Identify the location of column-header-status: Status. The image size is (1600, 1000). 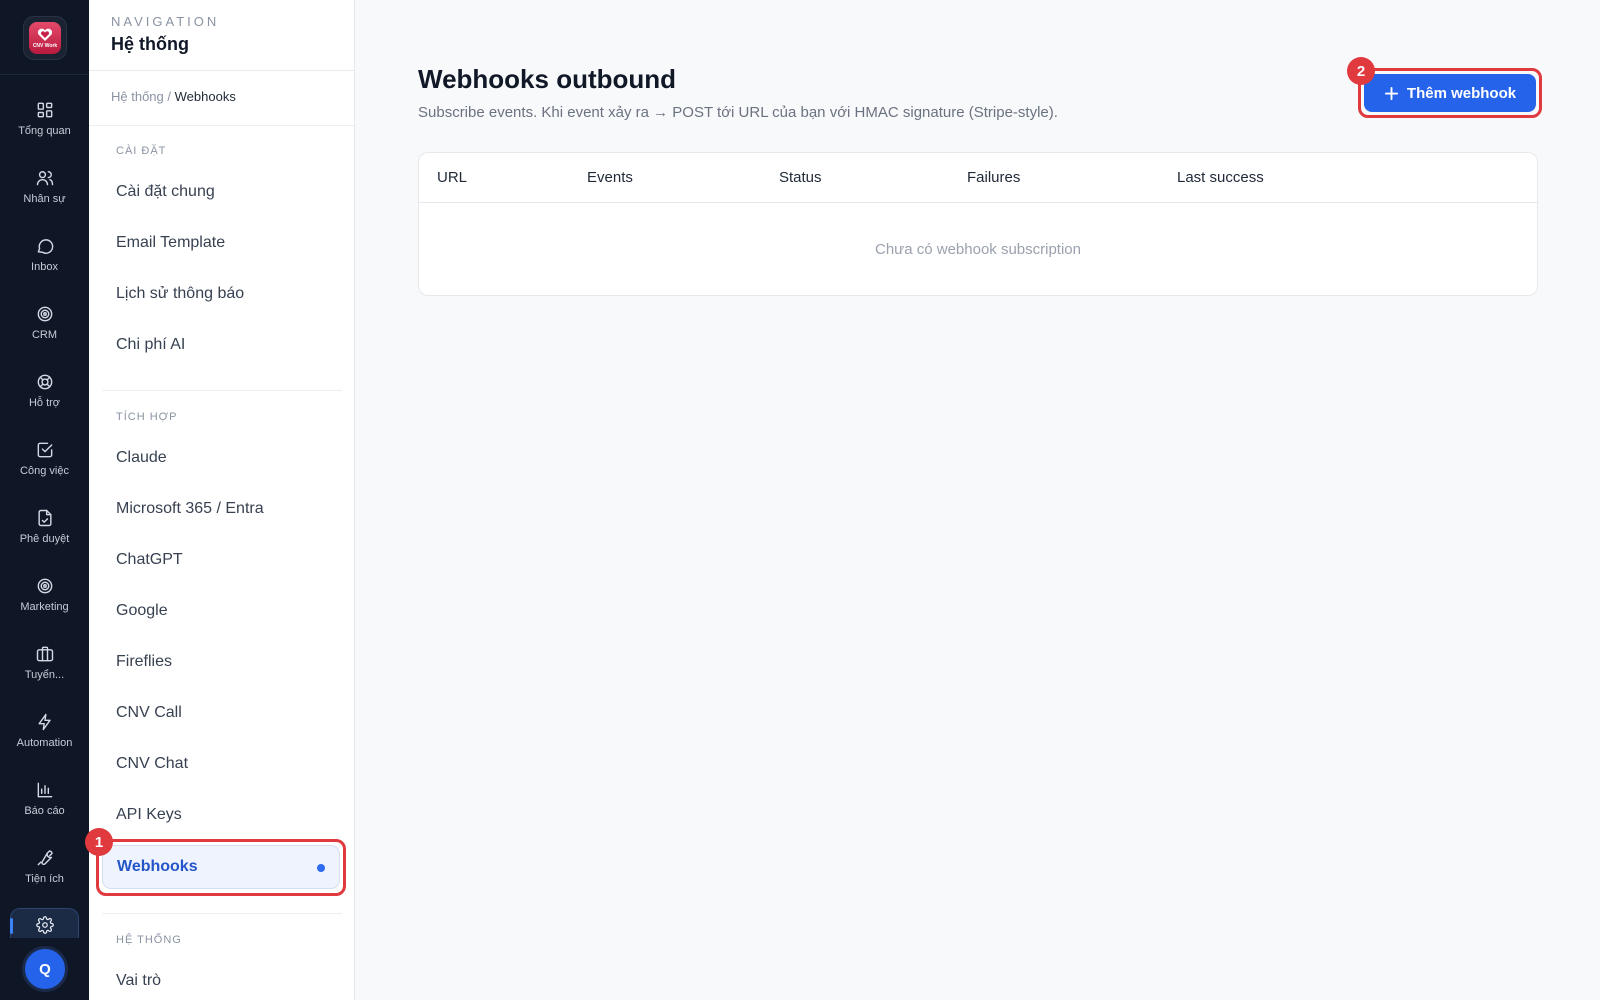
(800, 177).